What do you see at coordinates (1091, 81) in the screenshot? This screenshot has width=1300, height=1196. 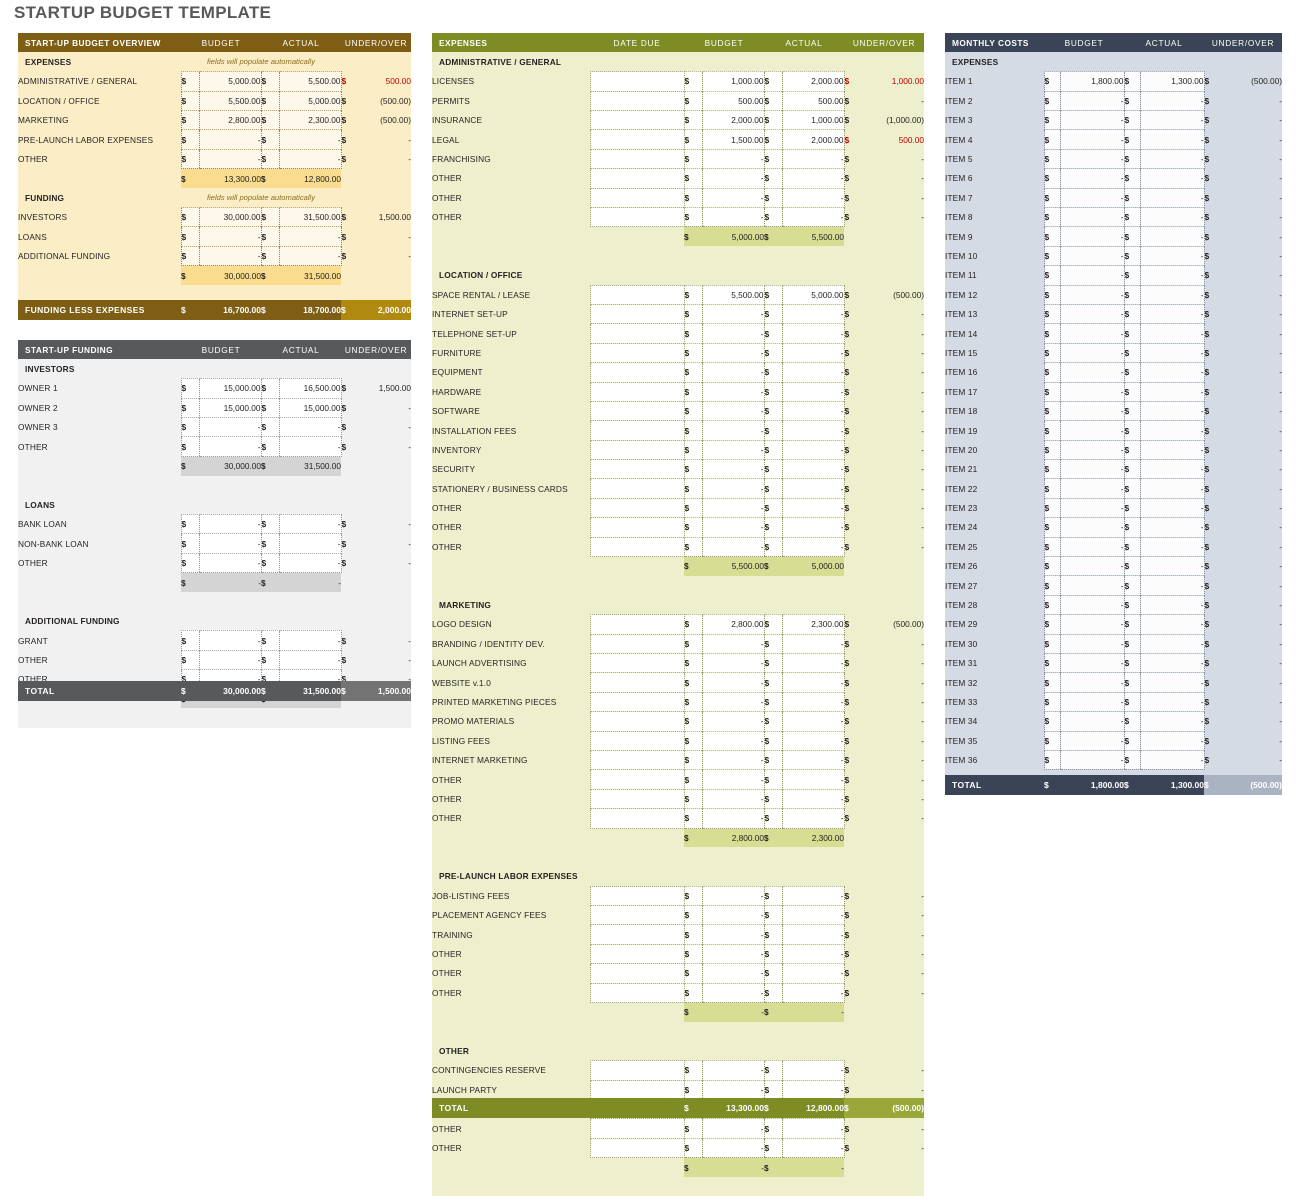 I see `budget-value: 1,800.00` at bounding box center [1091, 81].